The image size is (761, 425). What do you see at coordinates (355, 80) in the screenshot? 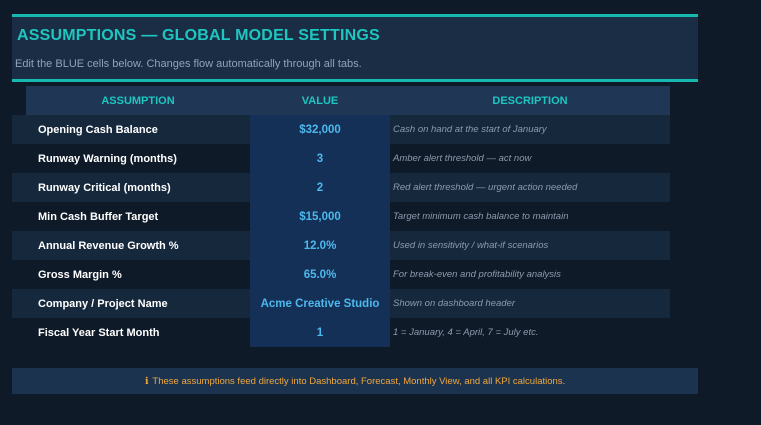
I see `header-bottom-rule` at bounding box center [355, 80].